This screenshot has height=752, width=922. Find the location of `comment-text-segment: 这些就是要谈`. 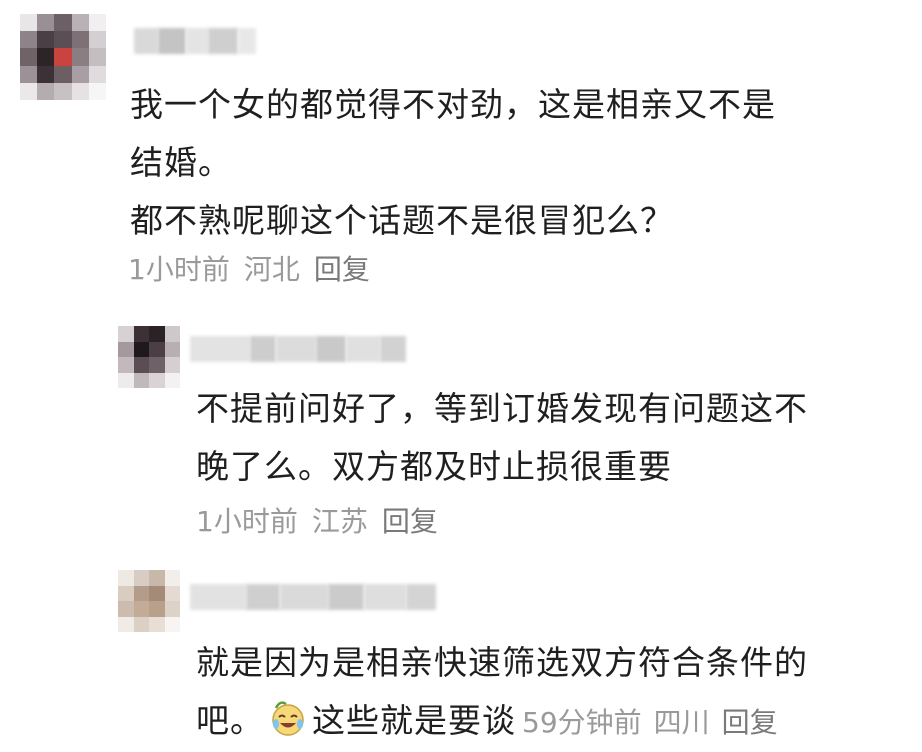

comment-text-segment: 这些就是要谈 is located at coordinates (414, 720).